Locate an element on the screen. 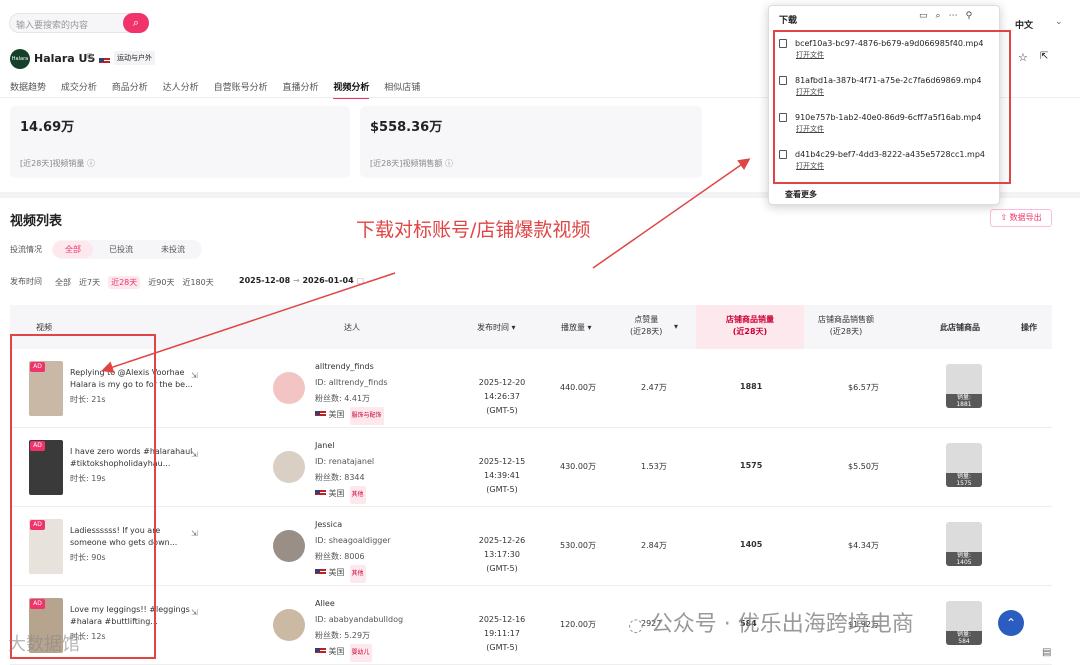  arrow-to-downloads is located at coordinates (671, 213).